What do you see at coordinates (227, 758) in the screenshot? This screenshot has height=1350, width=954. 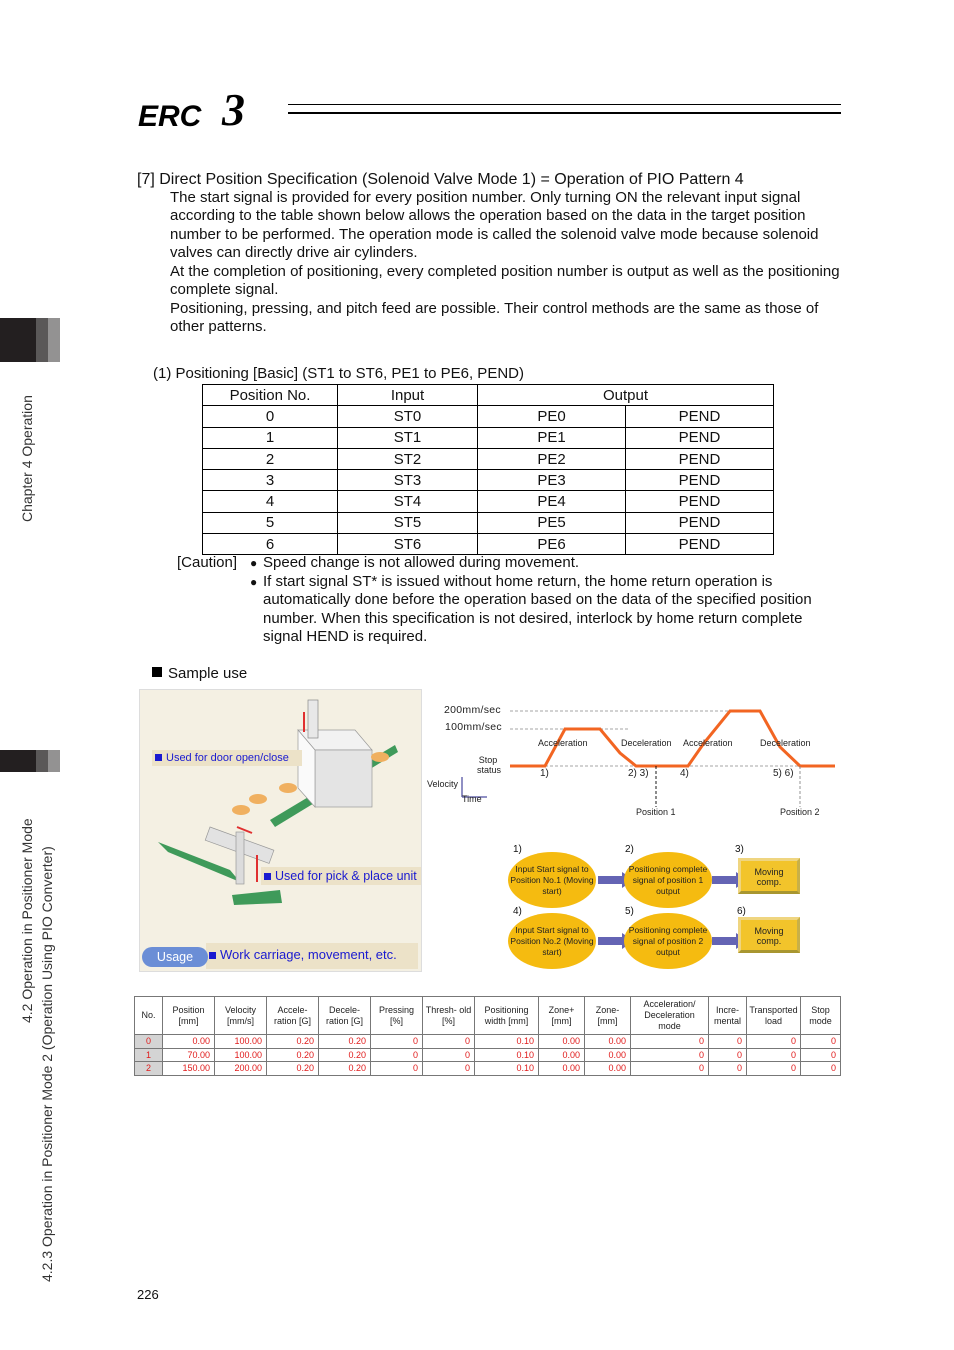 I see `label-door: Used for door open/close` at bounding box center [227, 758].